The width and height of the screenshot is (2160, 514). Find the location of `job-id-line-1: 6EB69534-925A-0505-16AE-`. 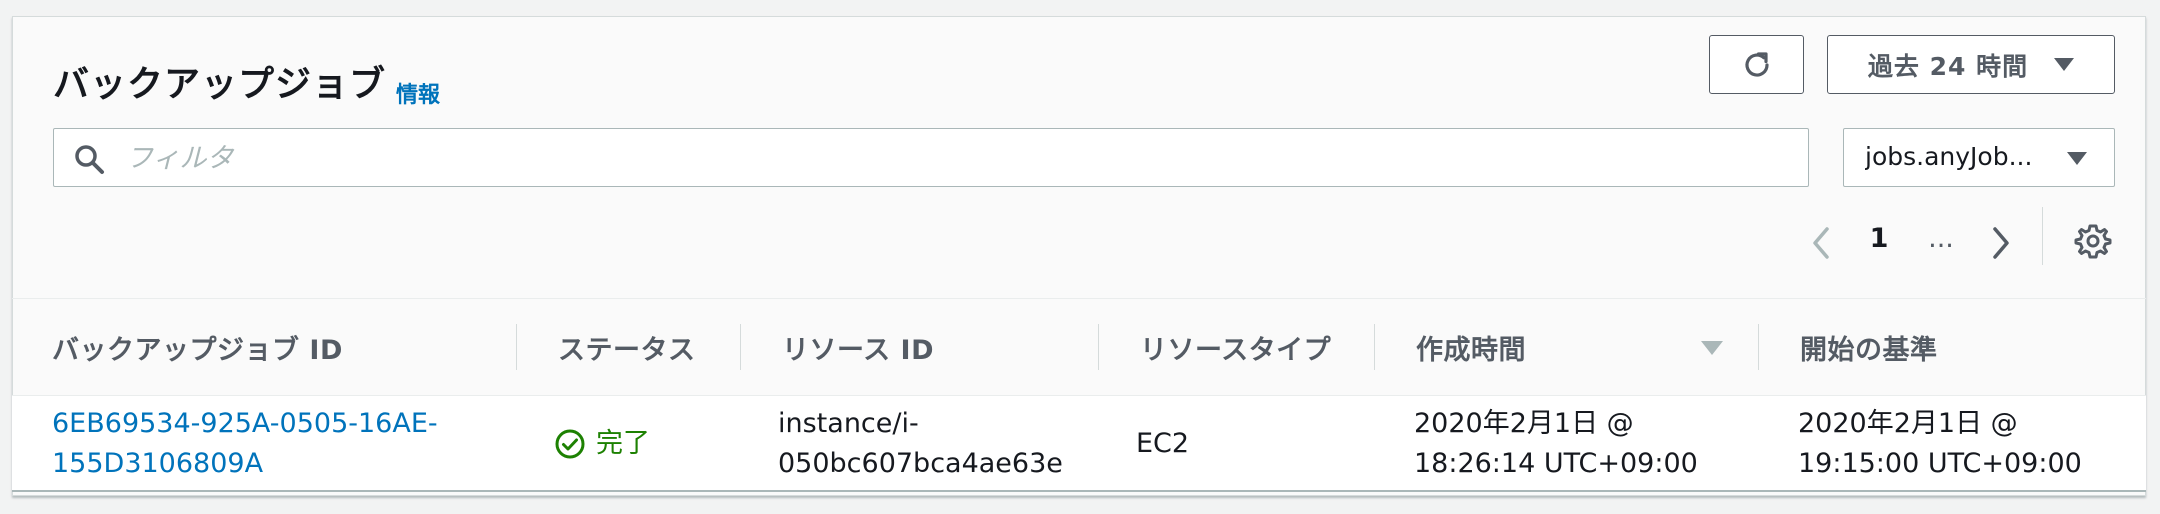

job-id-line-1: 6EB69534-925A-0505-16AE- is located at coordinates (245, 424).